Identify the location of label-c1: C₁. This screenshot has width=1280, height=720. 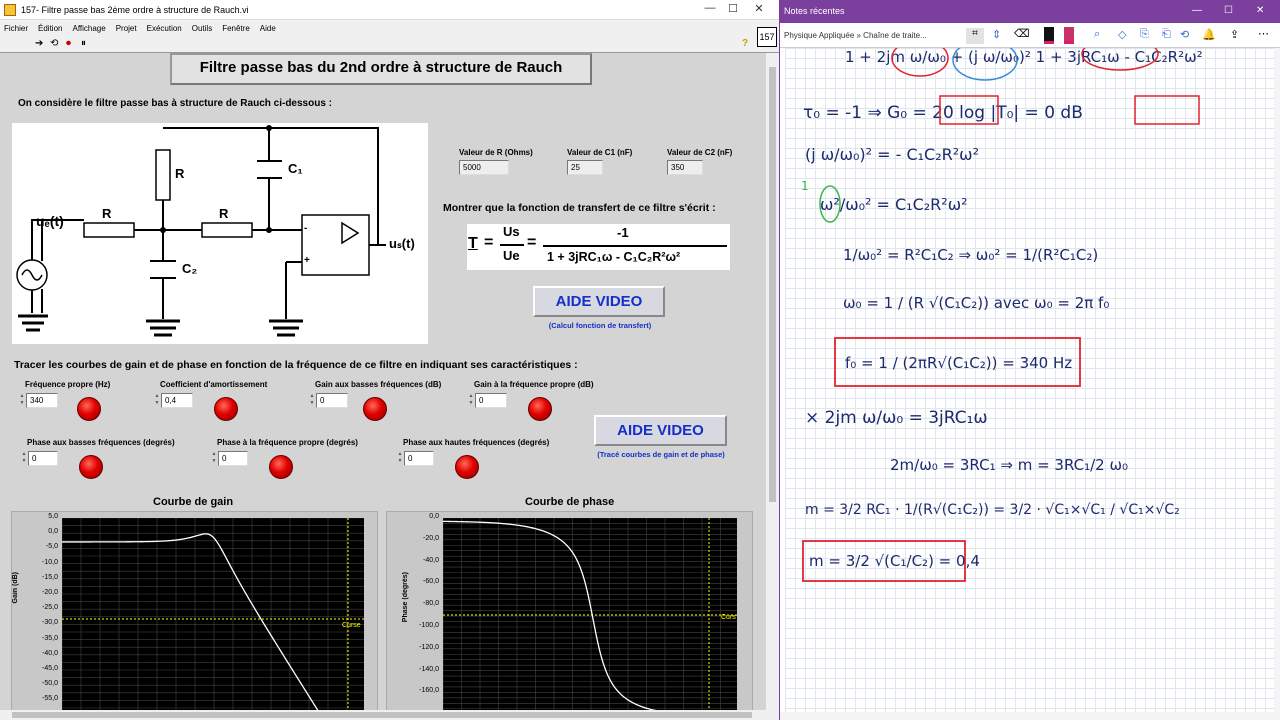
(295, 168).